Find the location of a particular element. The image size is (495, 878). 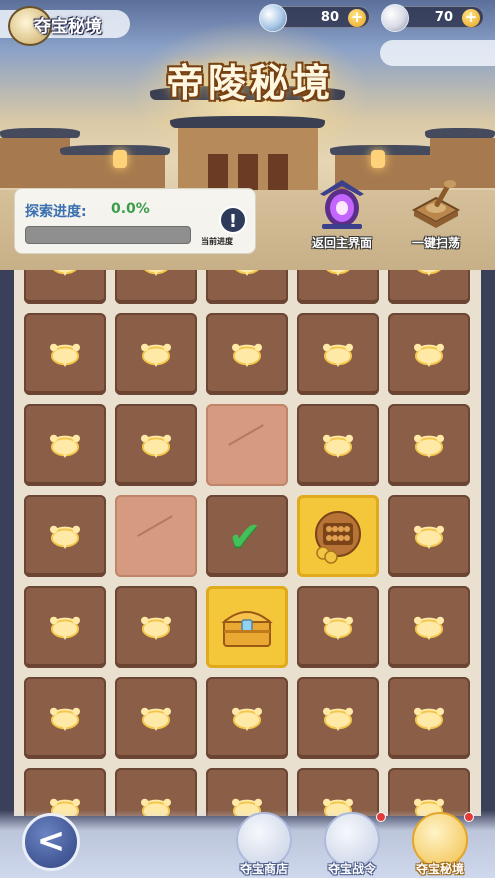

nav-shop-label: 夺宝商店 is located at coordinates (263, 869).